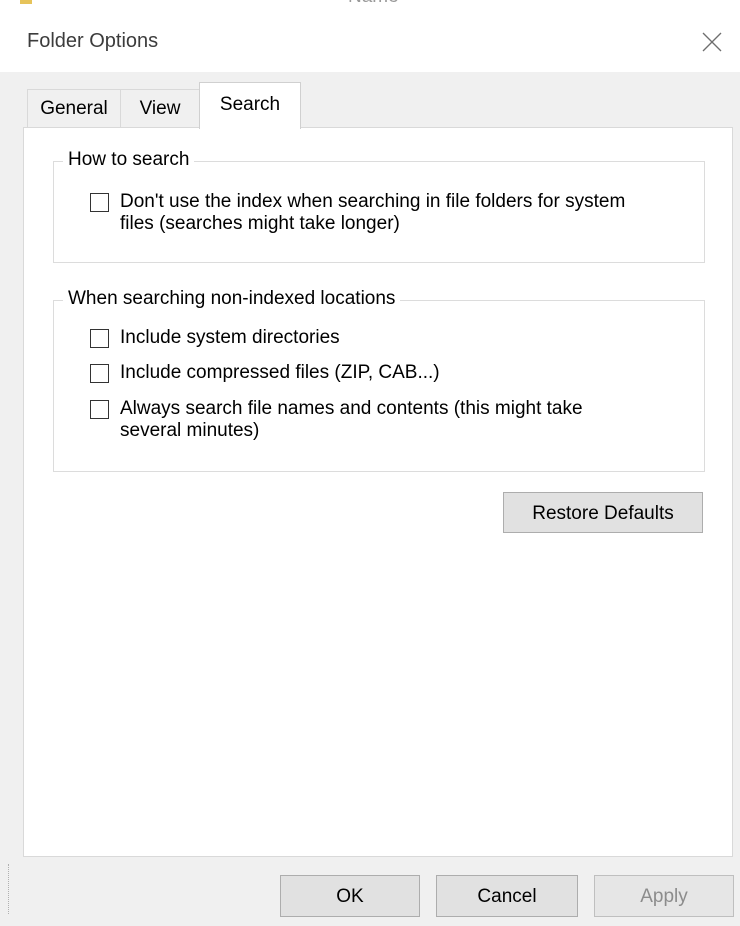  I want to click on title-bar: Folder Options, so click(370, 42).